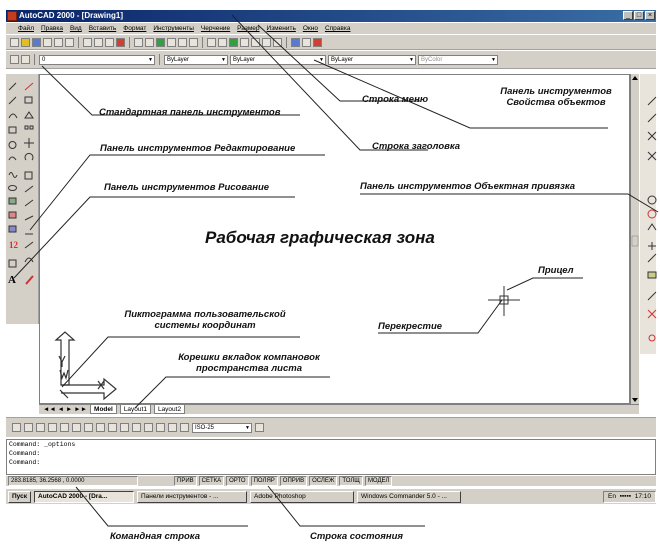 The image size is (660, 547). I want to click on separator, so click(286, 42).